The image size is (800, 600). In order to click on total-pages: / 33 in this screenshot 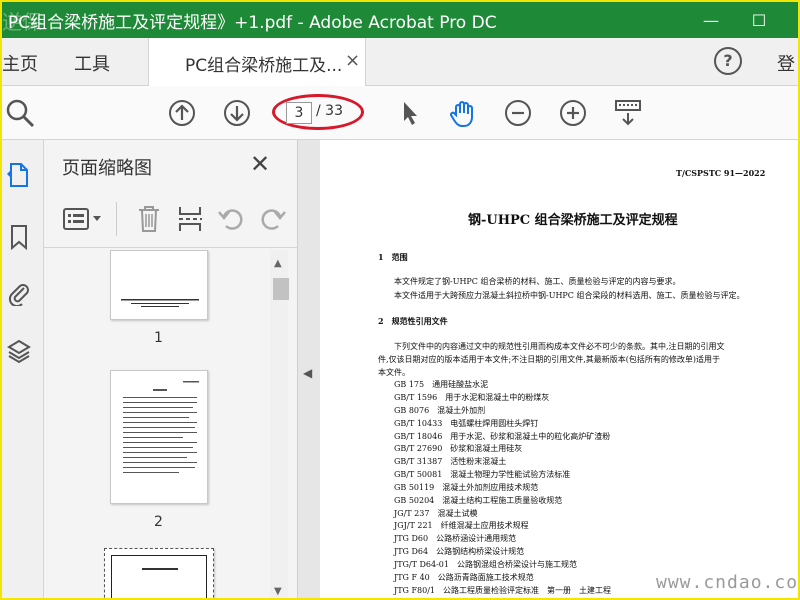, I will do `click(329, 111)`.